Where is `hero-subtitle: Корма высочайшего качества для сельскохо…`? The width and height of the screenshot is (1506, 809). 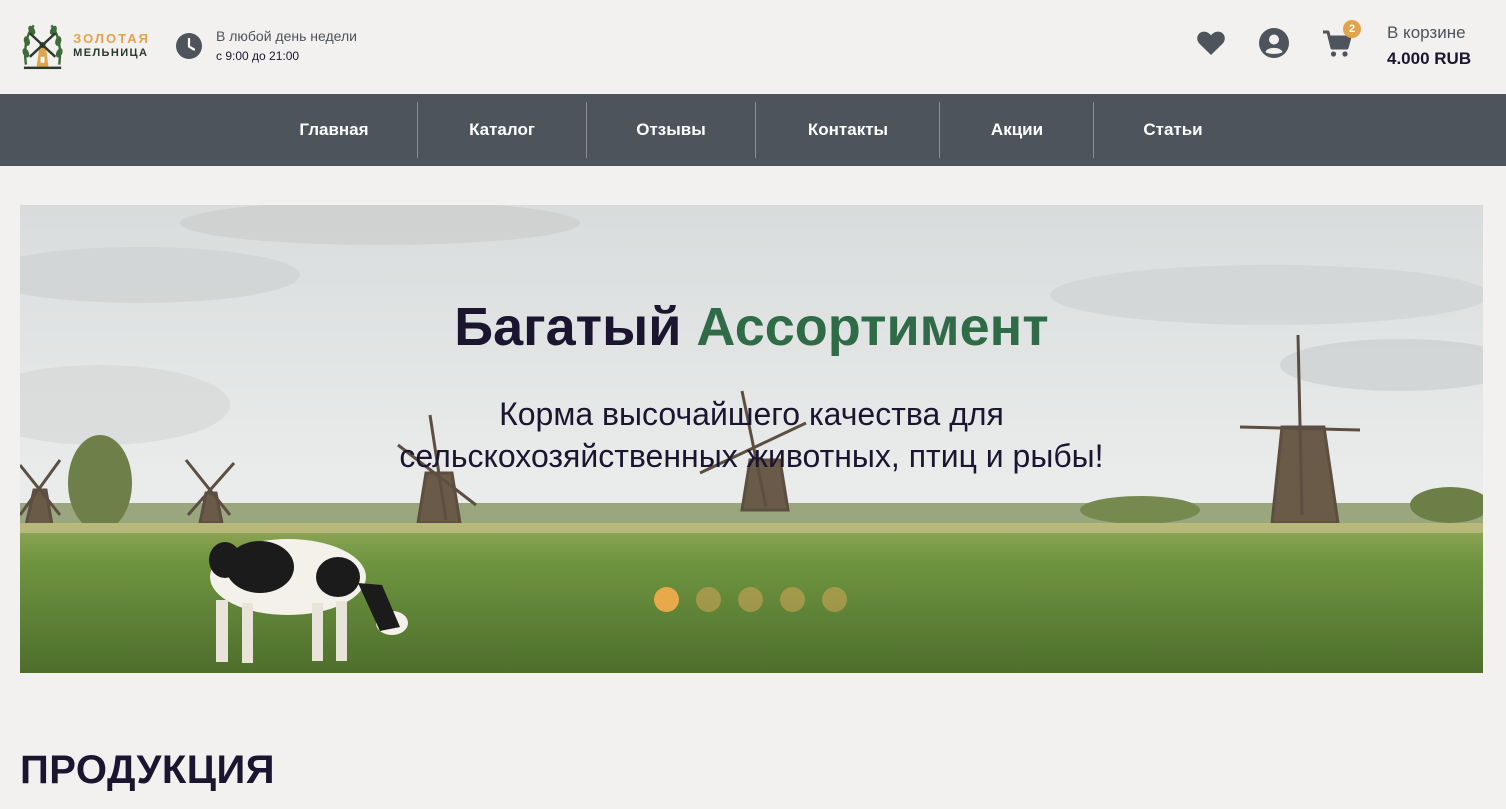
hero-subtitle: Корма высочайшего качества для сельскохо… is located at coordinates (751, 435).